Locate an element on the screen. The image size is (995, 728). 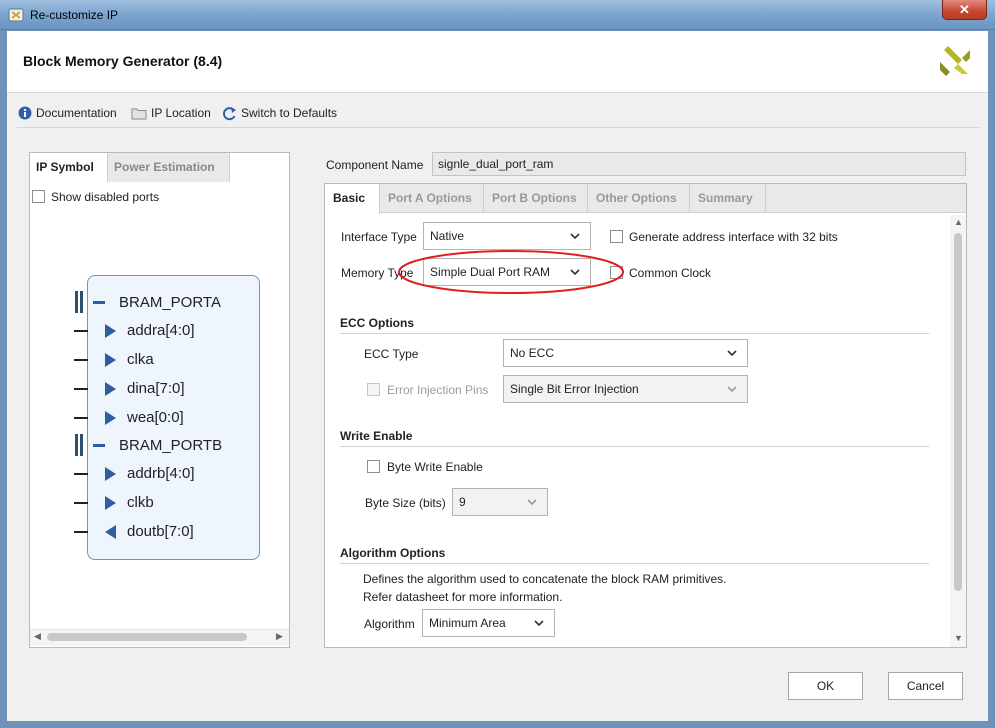
documentation-label: Documentation is located at coordinates (76, 113).